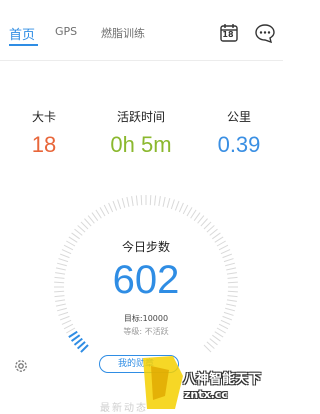  What do you see at coordinates (23, 45) in the screenshot?
I see `active-tab-indicator` at bounding box center [23, 45].